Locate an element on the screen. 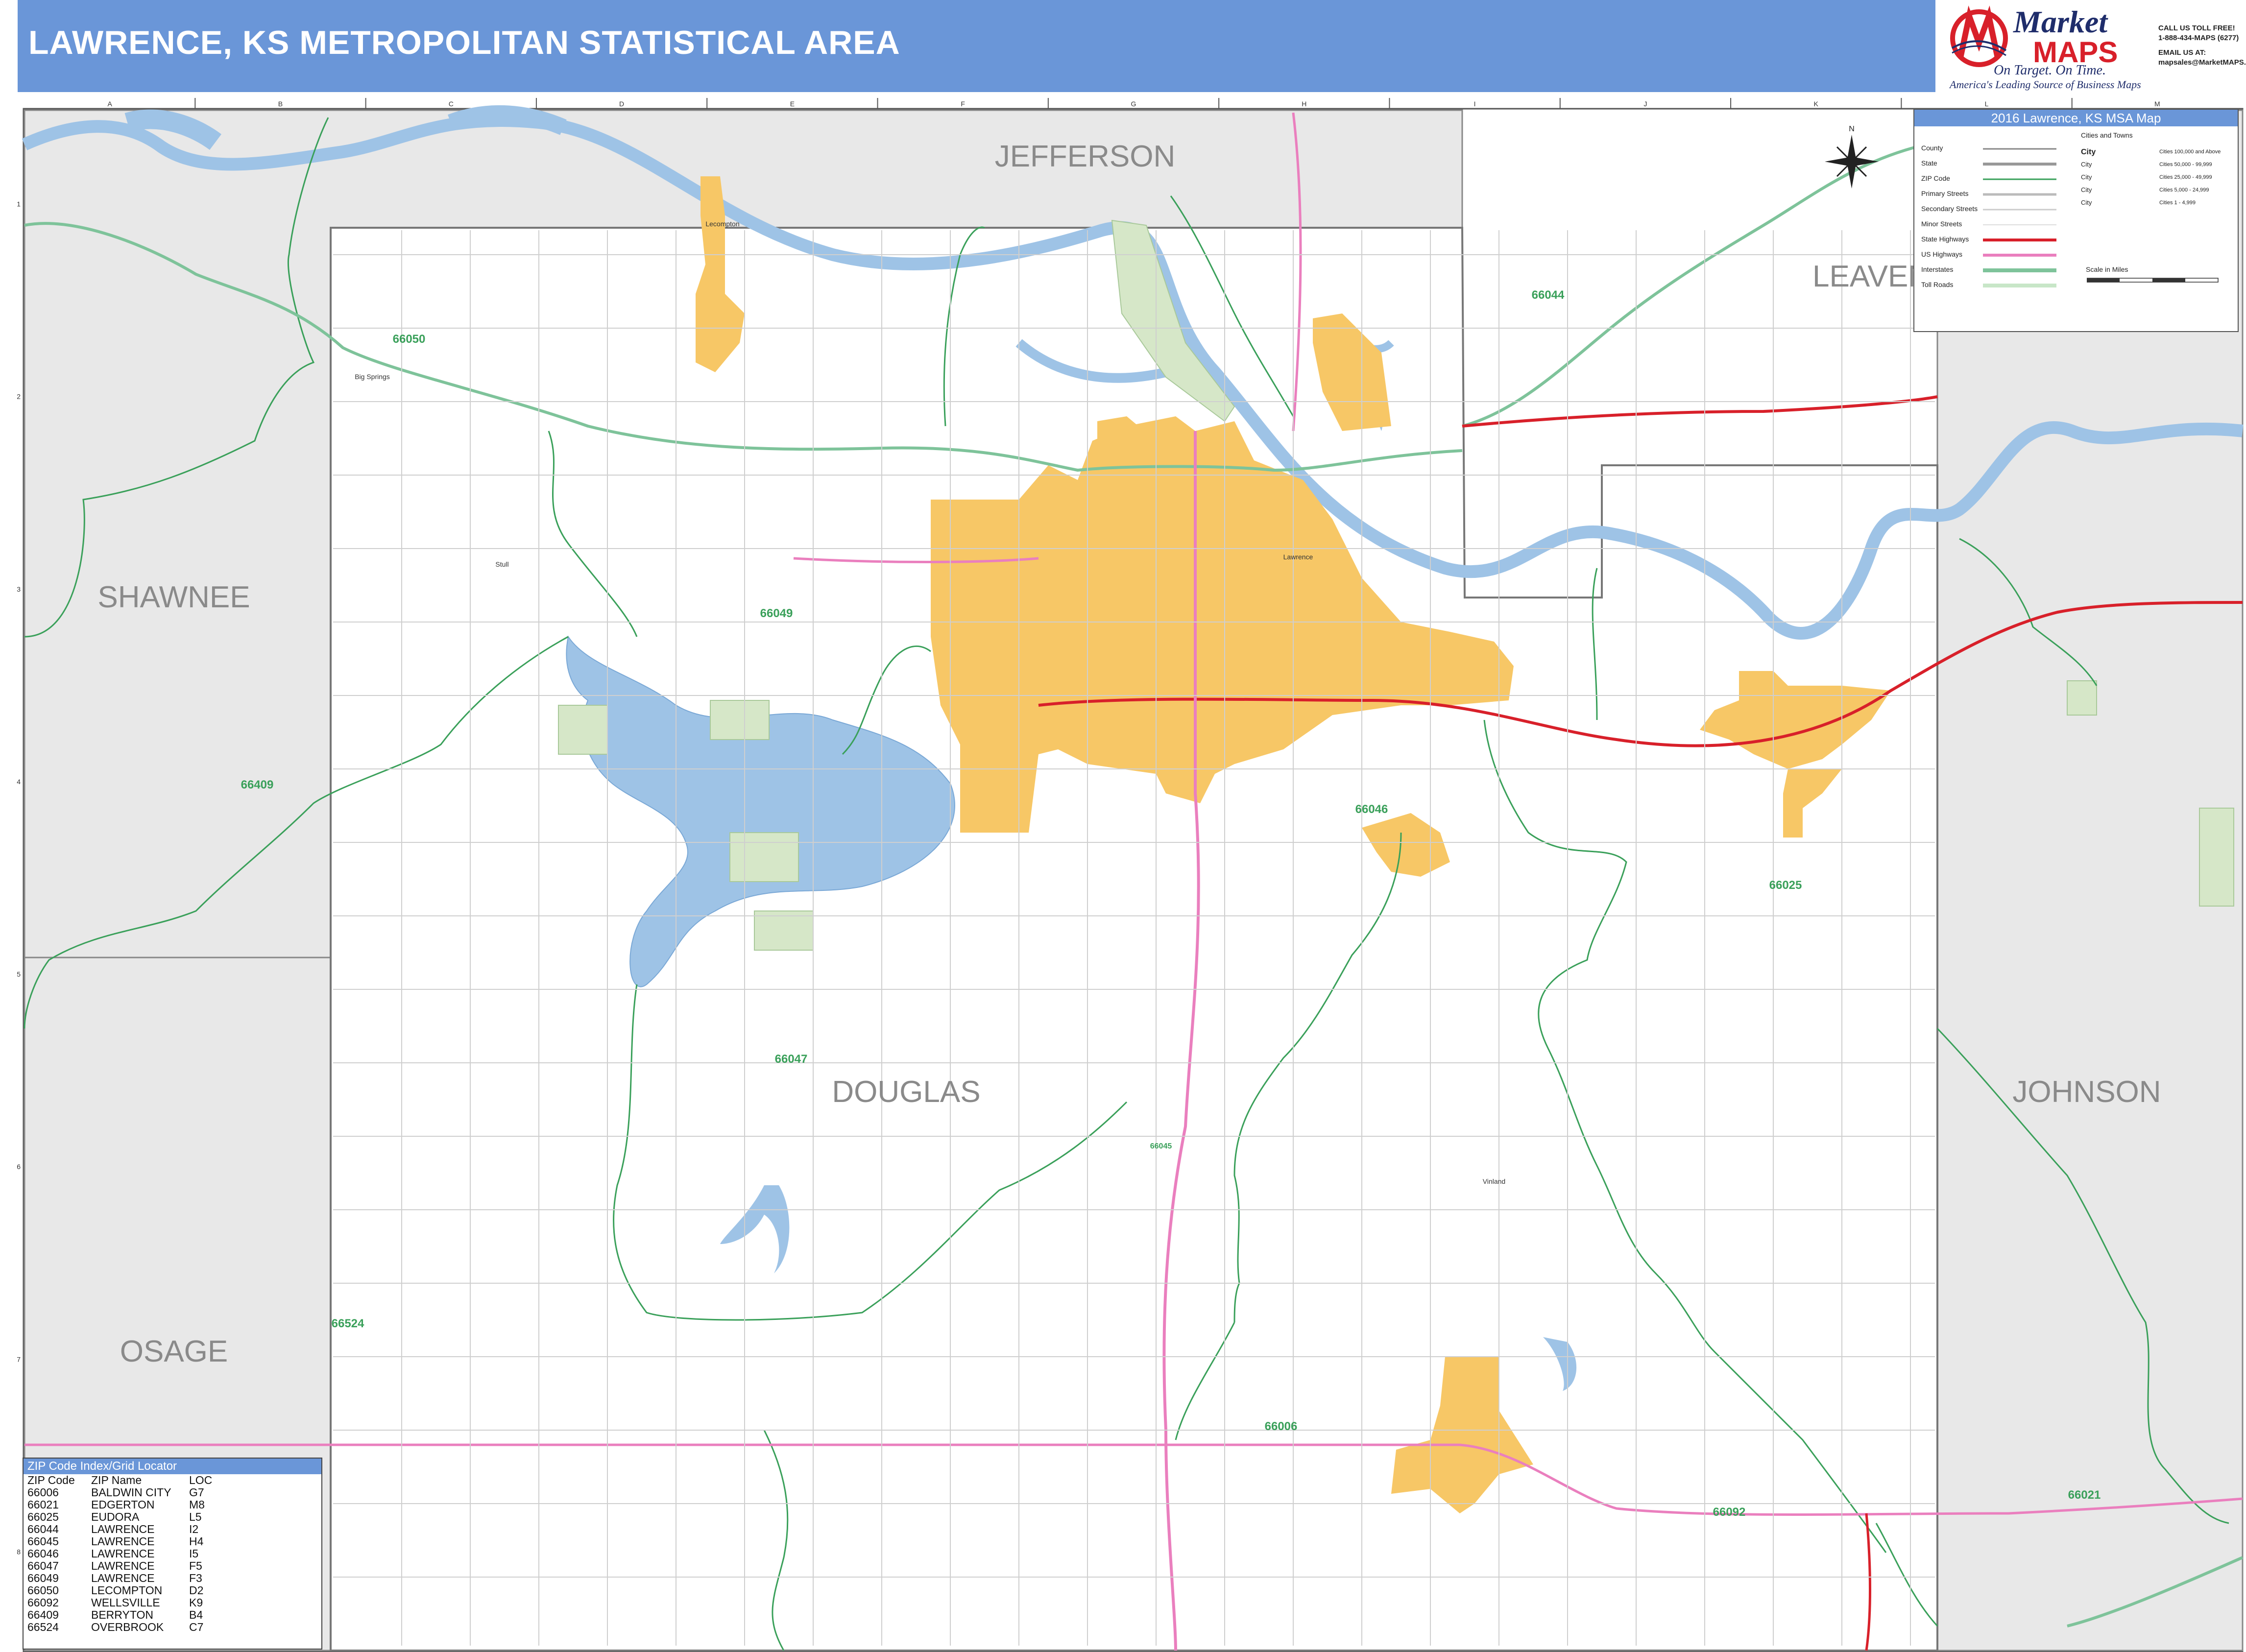 This screenshot has height=1652, width=2246. zip-index-title: ZIP Code Index/Grid Locator is located at coordinates (172, 1466).